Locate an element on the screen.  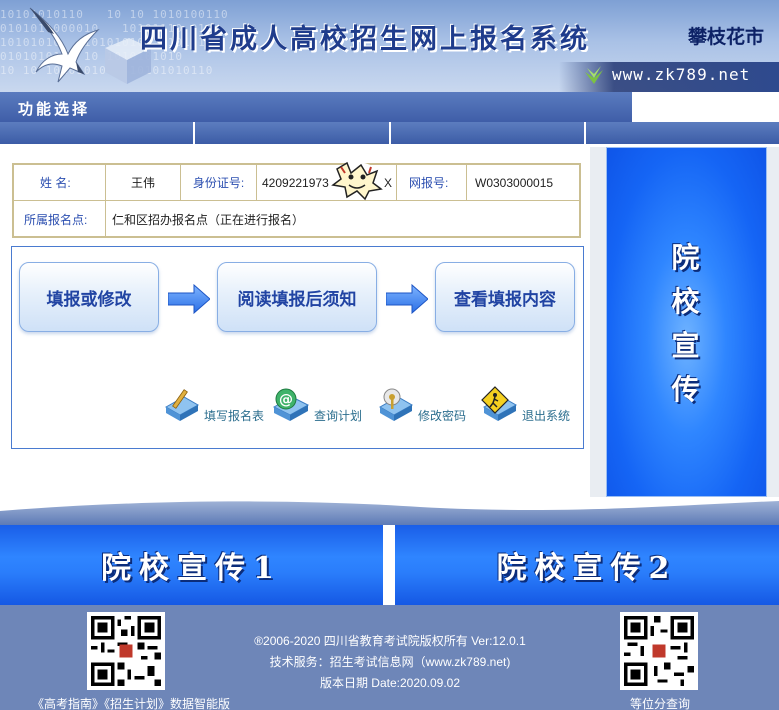
name-label: 姓 名: is located at coordinates (60, 182).